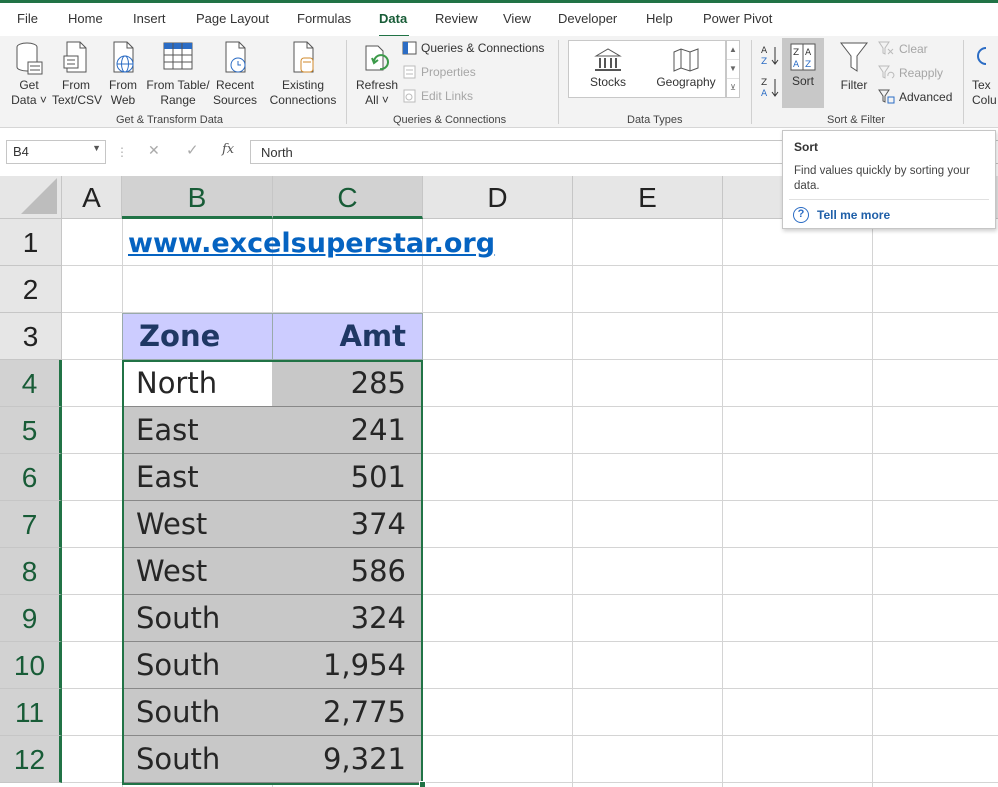 This screenshot has height=787, width=998. What do you see at coordinates (733, 50) in the screenshot?
I see `scroll-up-icon: ▲` at bounding box center [733, 50].